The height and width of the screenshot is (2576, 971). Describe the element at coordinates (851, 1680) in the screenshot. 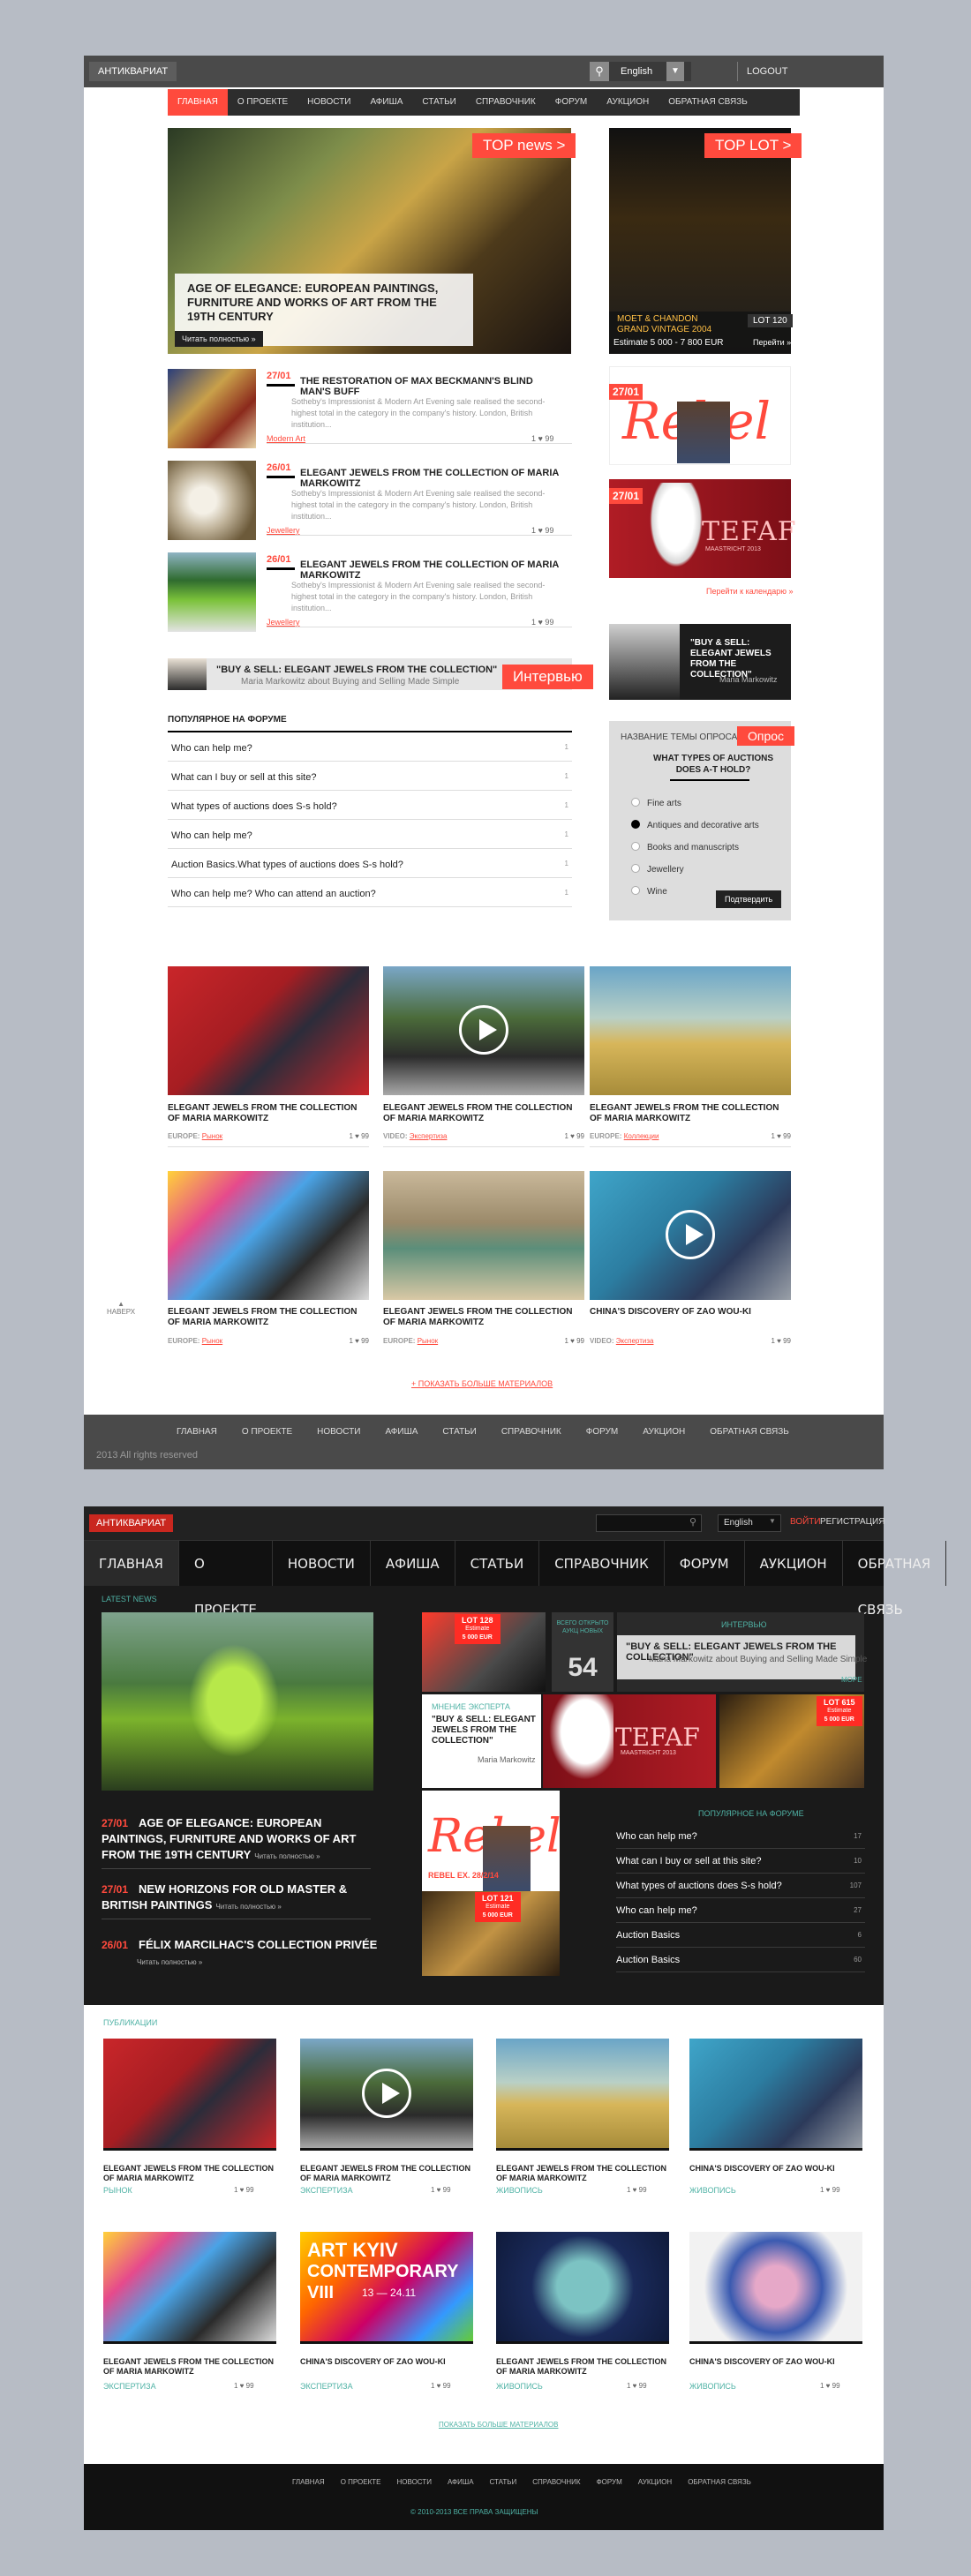

I see `interview-more-link: МОРЕ` at that location.